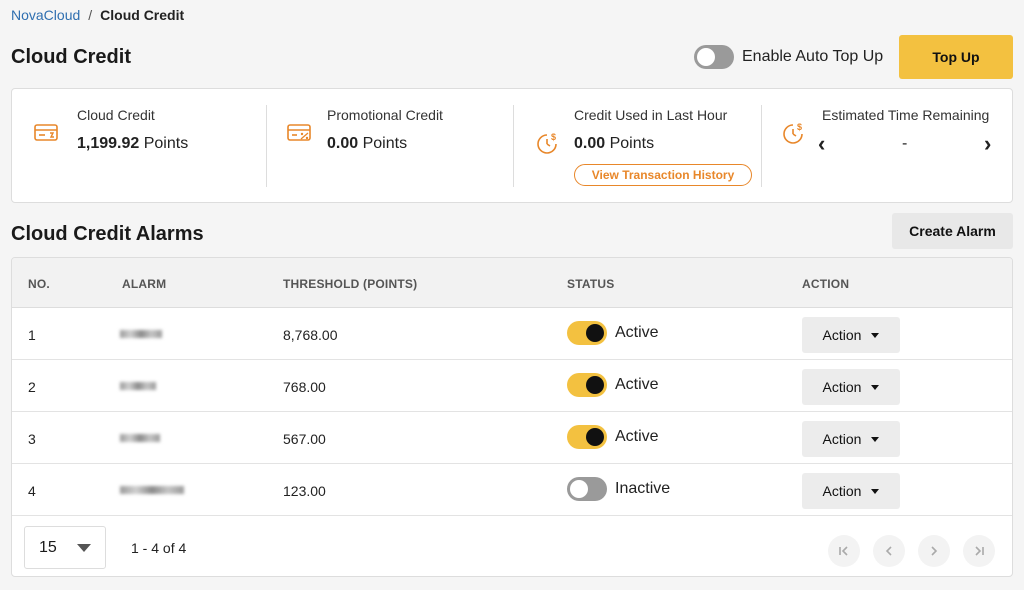 This screenshot has width=1024, height=590. I want to click on prev-page-button, so click(889, 551).